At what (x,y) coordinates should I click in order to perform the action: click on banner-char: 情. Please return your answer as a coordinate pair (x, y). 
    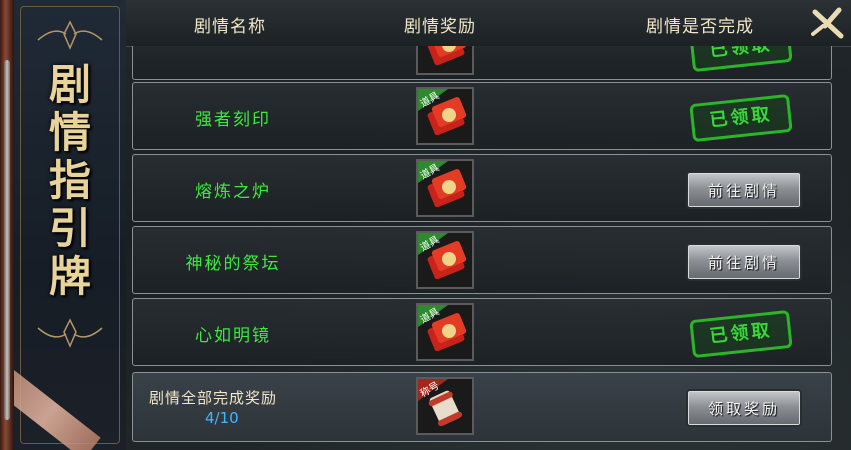
    Looking at the image, I should click on (69, 132).